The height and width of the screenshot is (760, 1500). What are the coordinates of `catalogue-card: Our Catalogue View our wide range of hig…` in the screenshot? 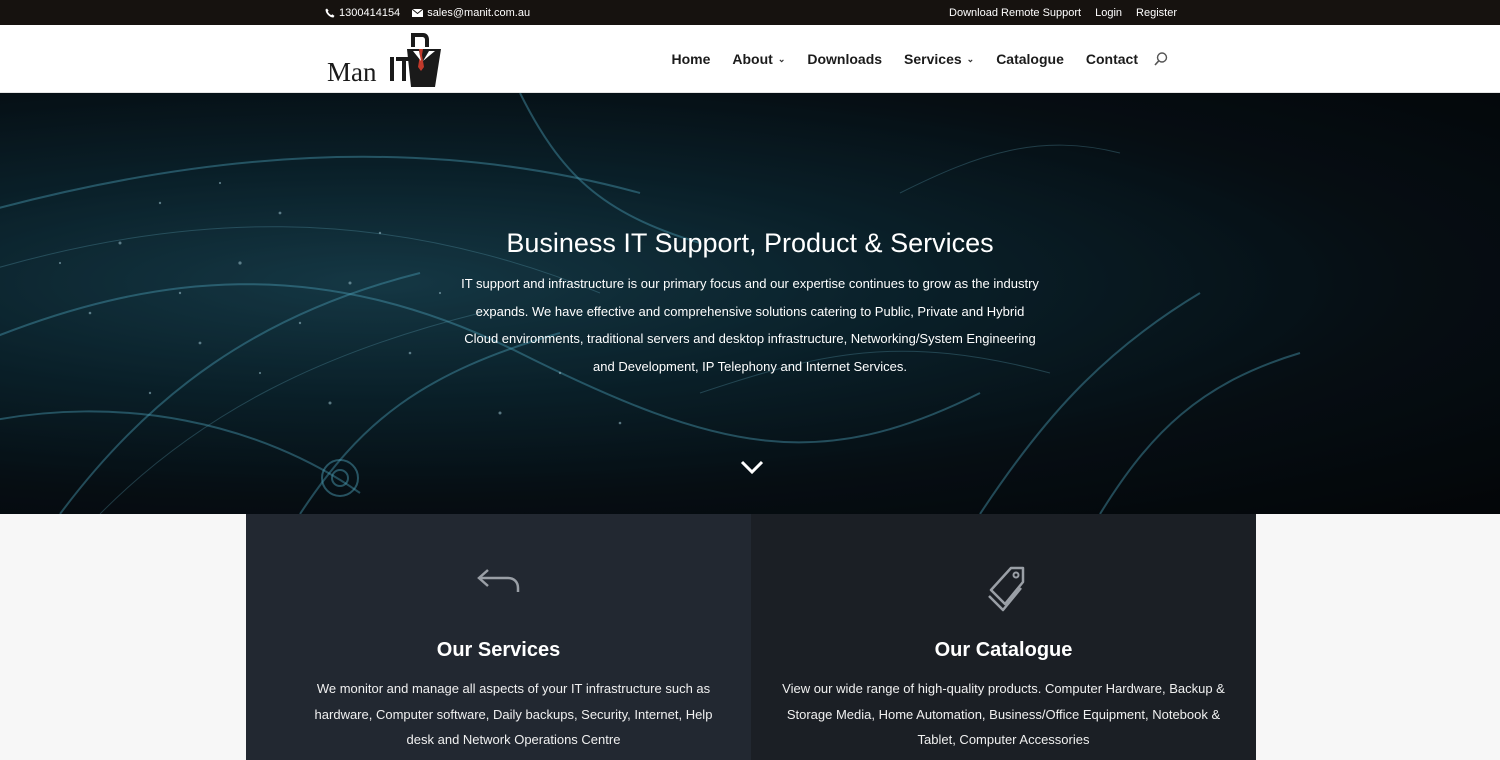 It's located at (1003, 637).